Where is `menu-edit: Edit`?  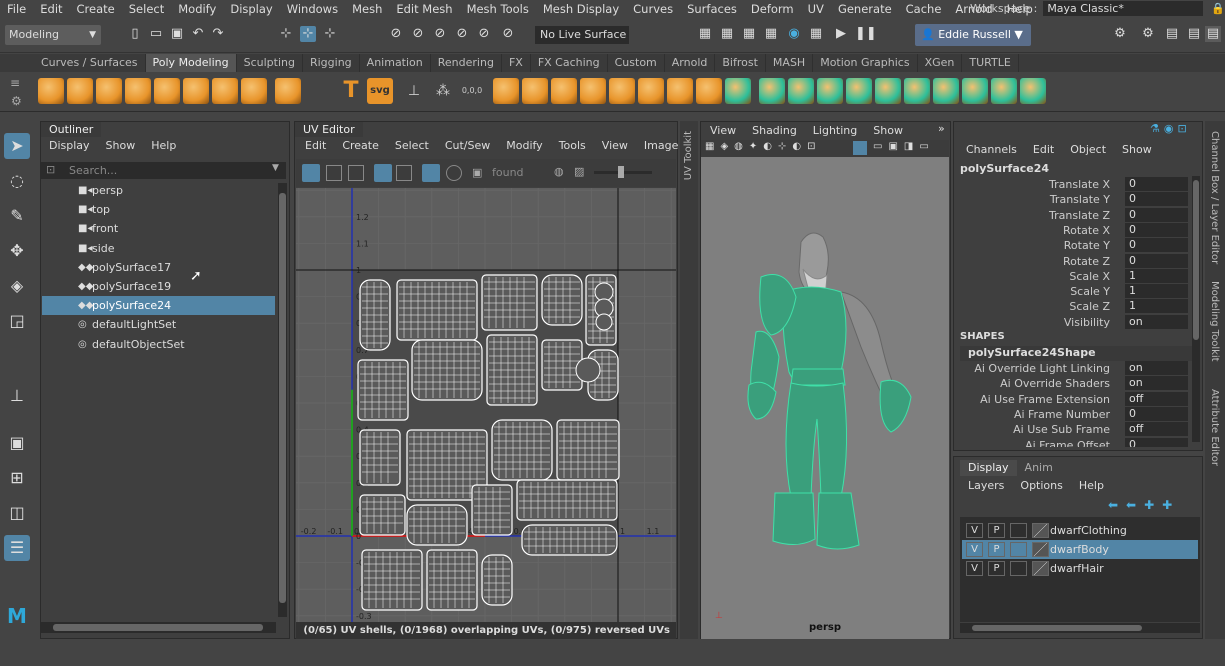 menu-edit: Edit is located at coordinates (51, 9).